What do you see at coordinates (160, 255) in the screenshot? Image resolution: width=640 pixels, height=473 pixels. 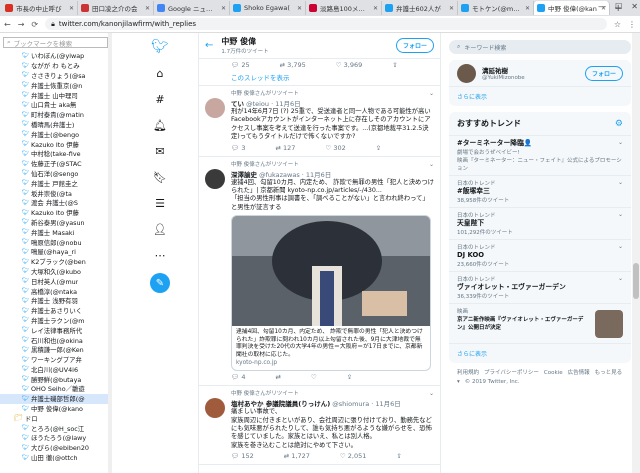 I see `more-icon: ⋯` at bounding box center [160, 255].